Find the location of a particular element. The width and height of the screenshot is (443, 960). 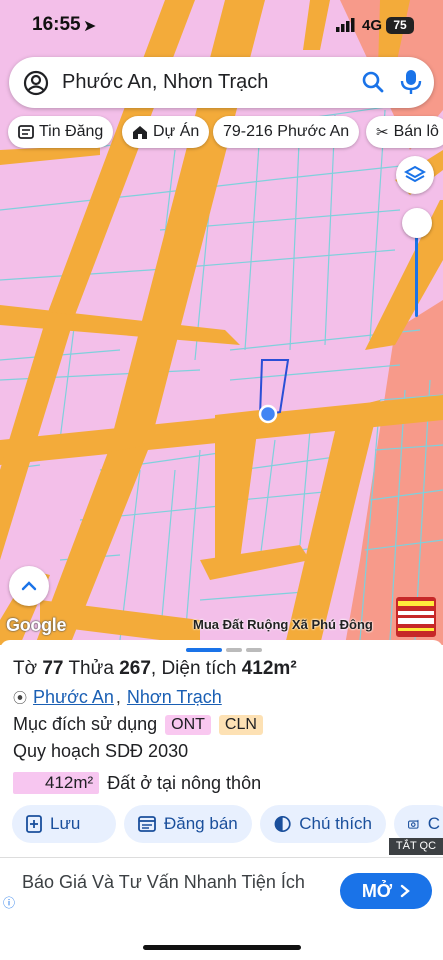

camera-icon is located at coordinates (413, 824).